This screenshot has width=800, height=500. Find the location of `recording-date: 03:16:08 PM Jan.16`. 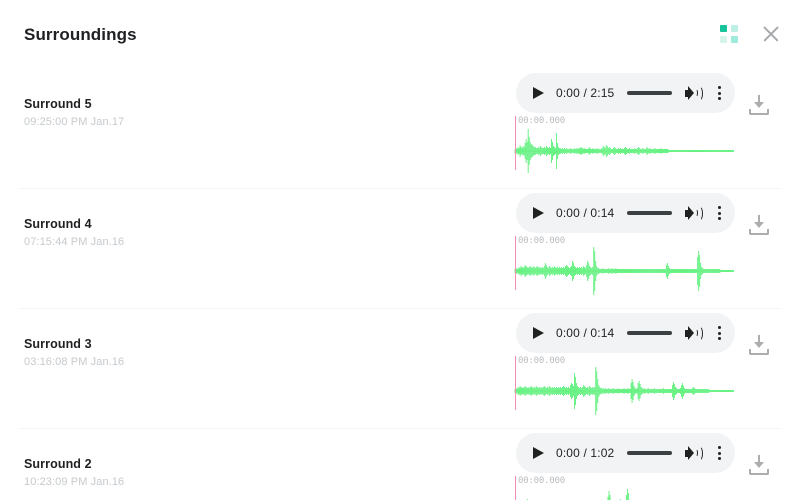

recording-date: 03:16:08 PM Jan.16 is located at coordinates (74, 362).